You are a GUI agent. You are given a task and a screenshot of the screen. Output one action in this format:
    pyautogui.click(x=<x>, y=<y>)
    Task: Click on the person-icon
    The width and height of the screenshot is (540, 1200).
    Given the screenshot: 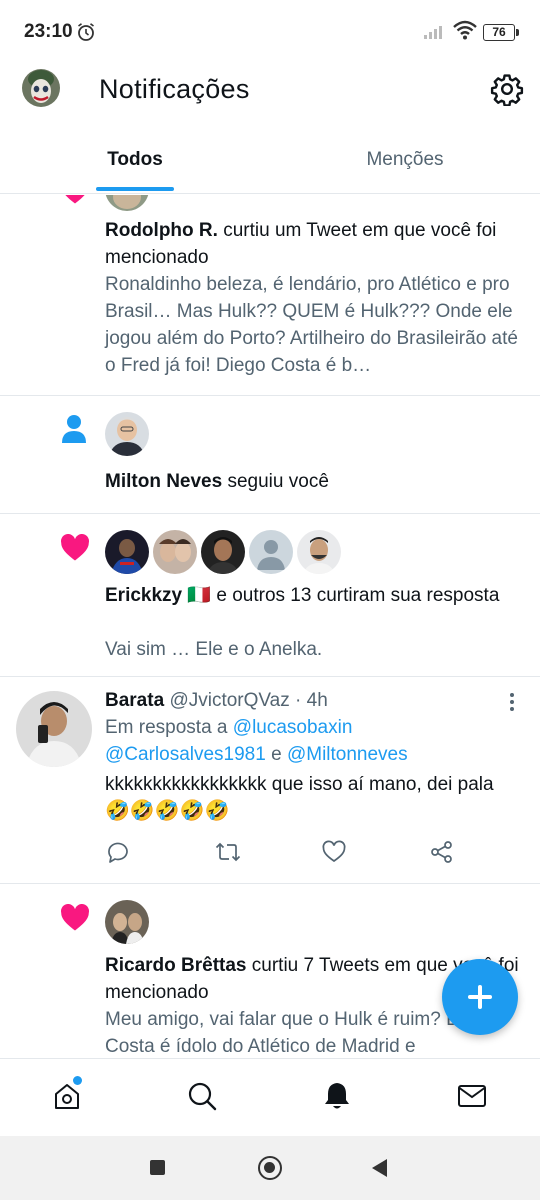 What is the action you would take?
    pyautogui.click(x=74, y=429)
    